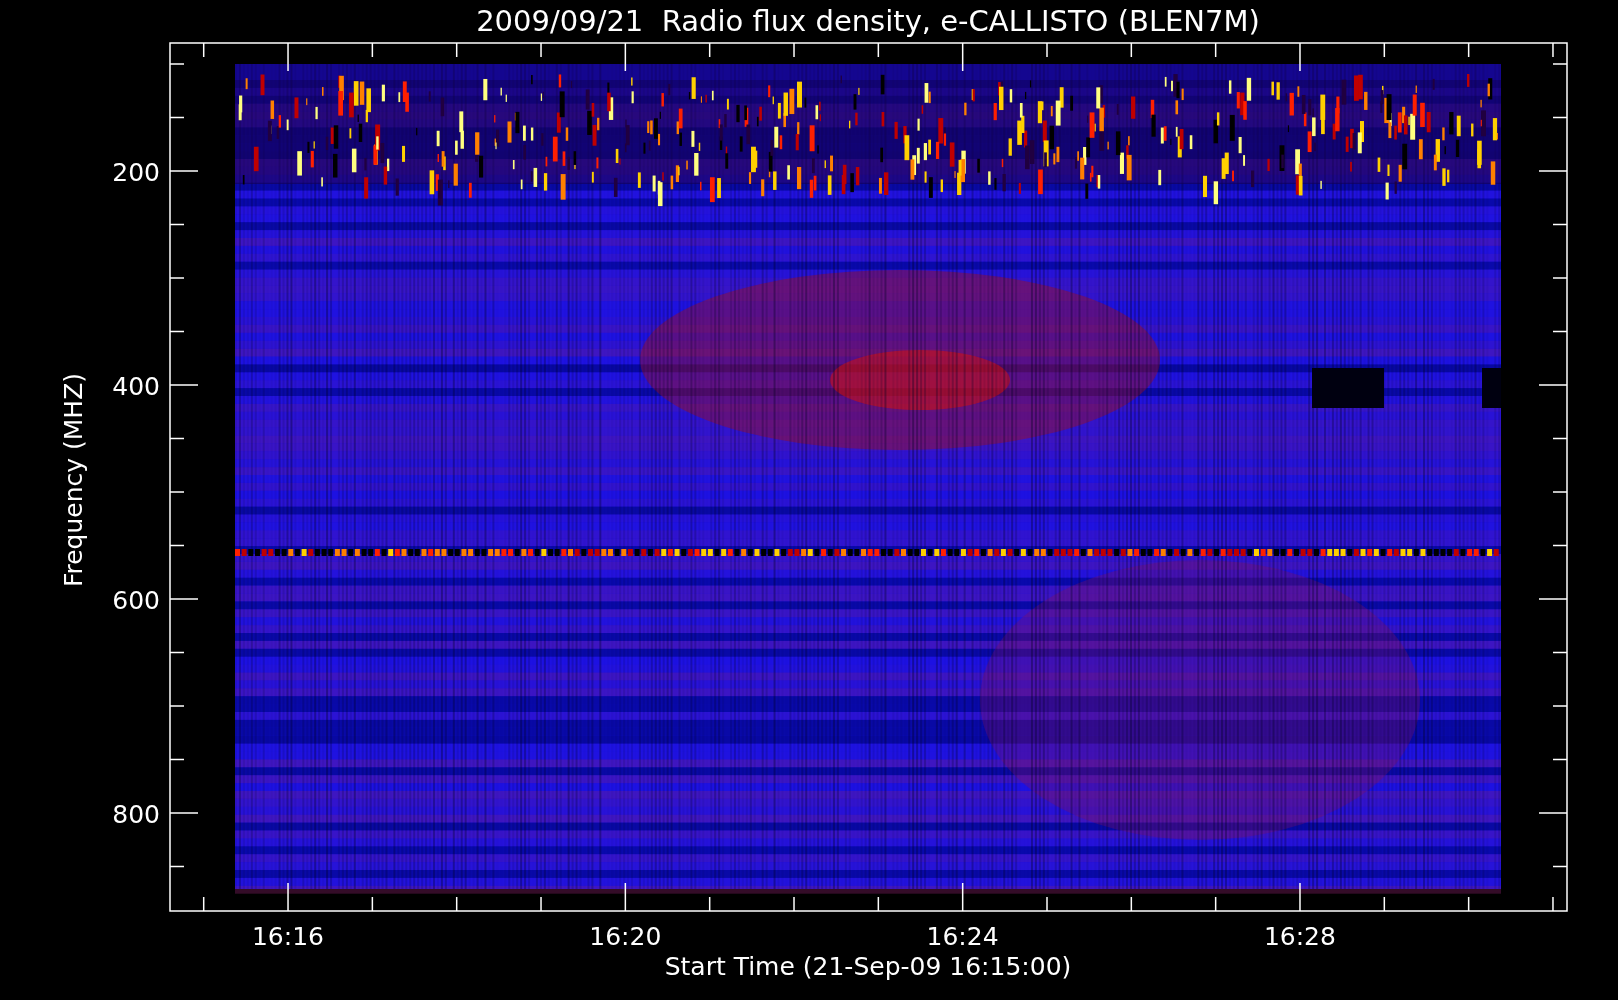  I want to click on y-tick-label: 800, so click(136, 814).